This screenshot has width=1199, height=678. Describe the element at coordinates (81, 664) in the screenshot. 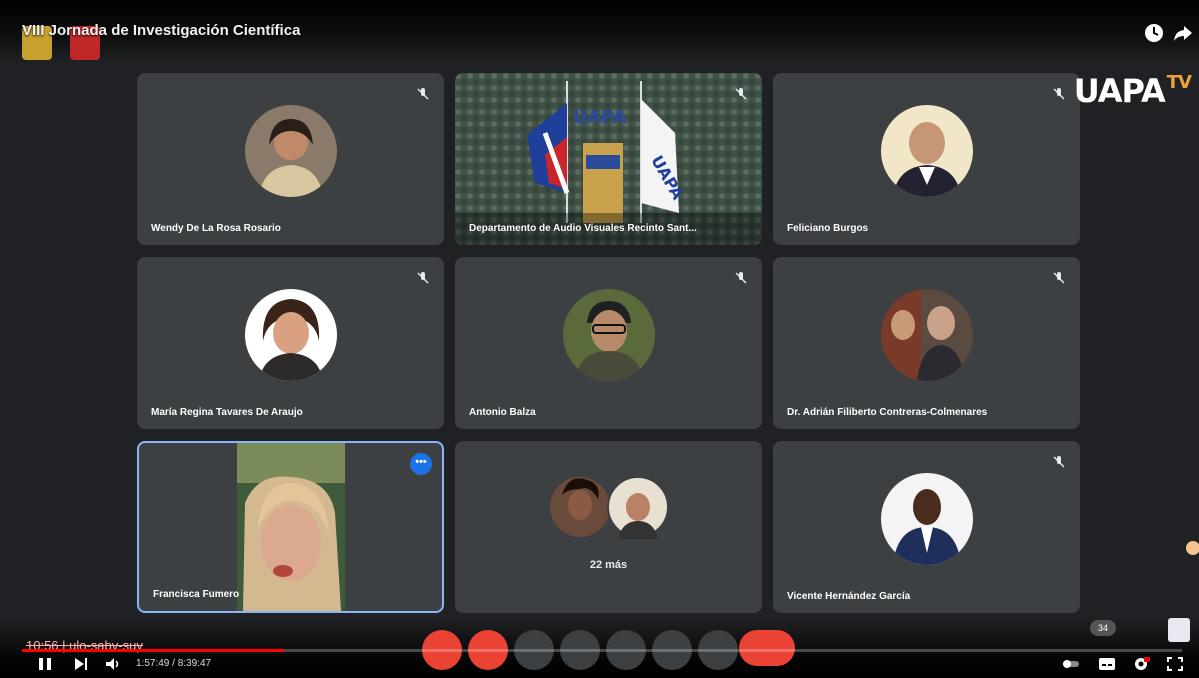

I see `next-icon` at that location.